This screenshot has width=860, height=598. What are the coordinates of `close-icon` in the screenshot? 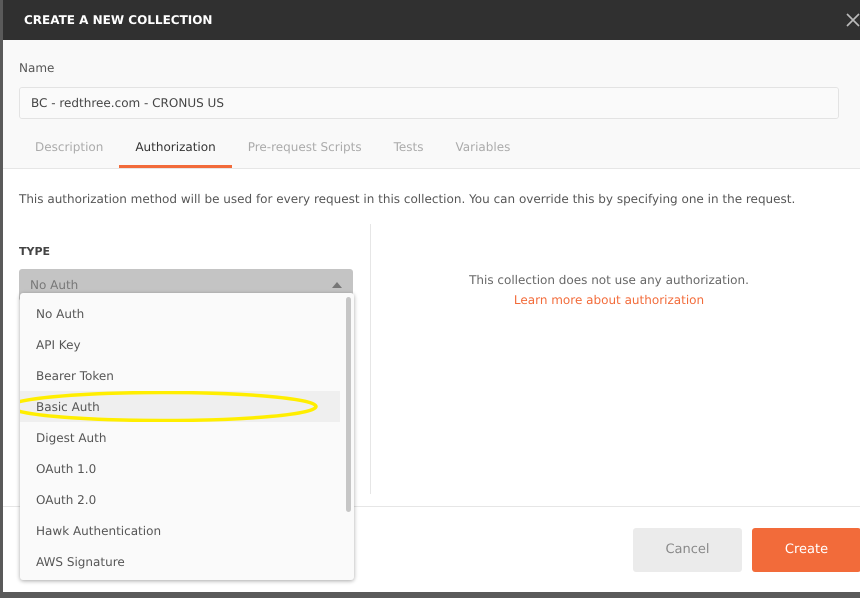 It's located at (852, 20).